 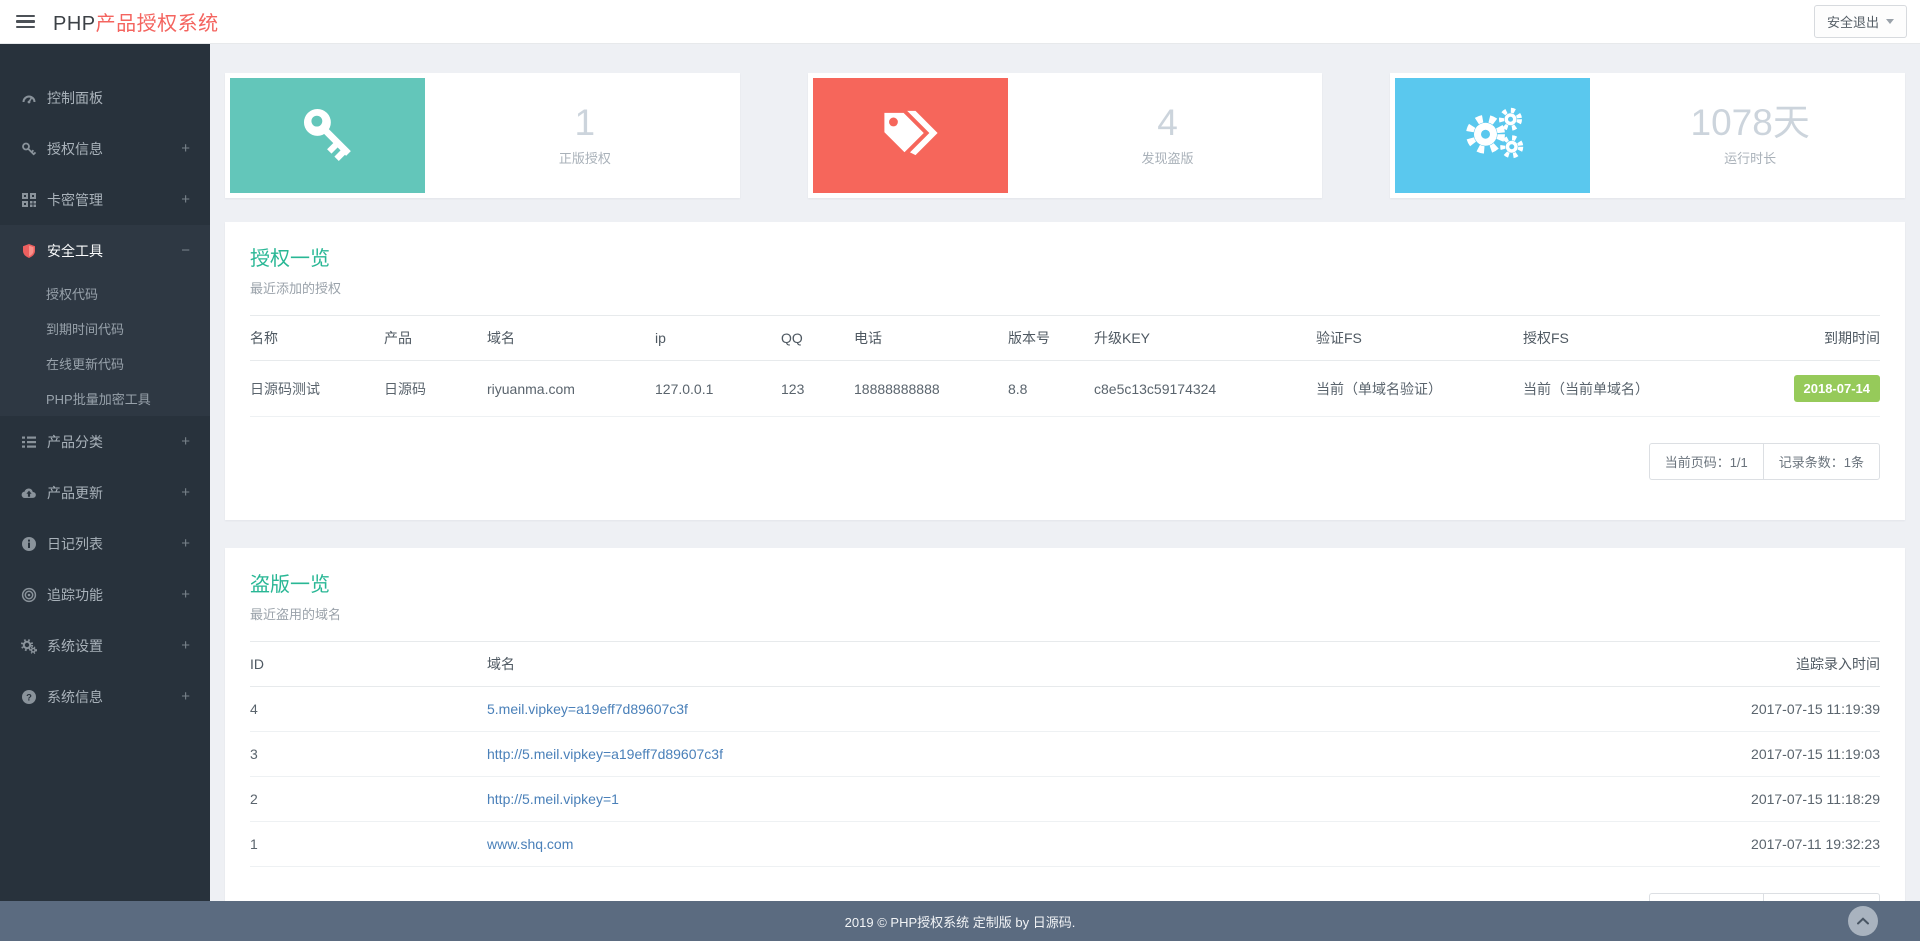 I want to click on column-header: 电话, so click(x=931, y=338).